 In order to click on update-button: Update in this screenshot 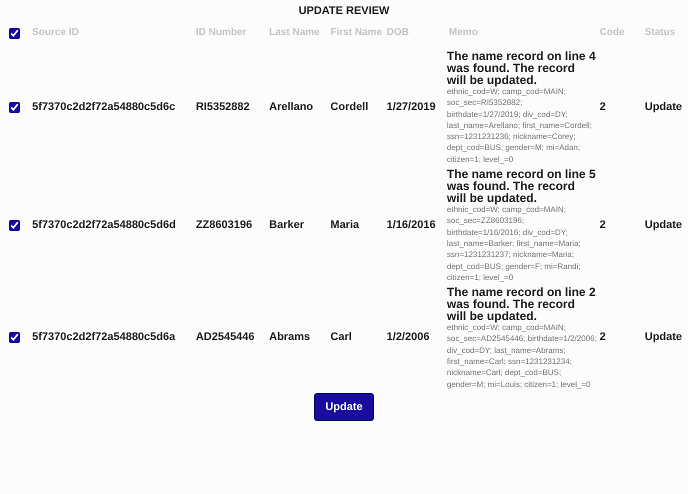, I will do `click(344, 407)`.